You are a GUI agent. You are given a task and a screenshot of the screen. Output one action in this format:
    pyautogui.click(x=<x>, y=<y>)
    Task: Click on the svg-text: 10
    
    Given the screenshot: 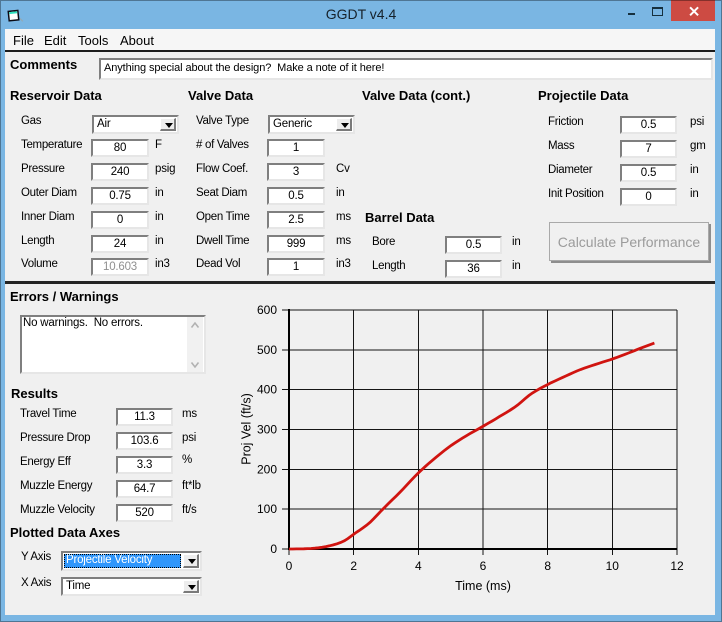 What is the action you would take?
    pyautogui.click(x=613, y=566)
    